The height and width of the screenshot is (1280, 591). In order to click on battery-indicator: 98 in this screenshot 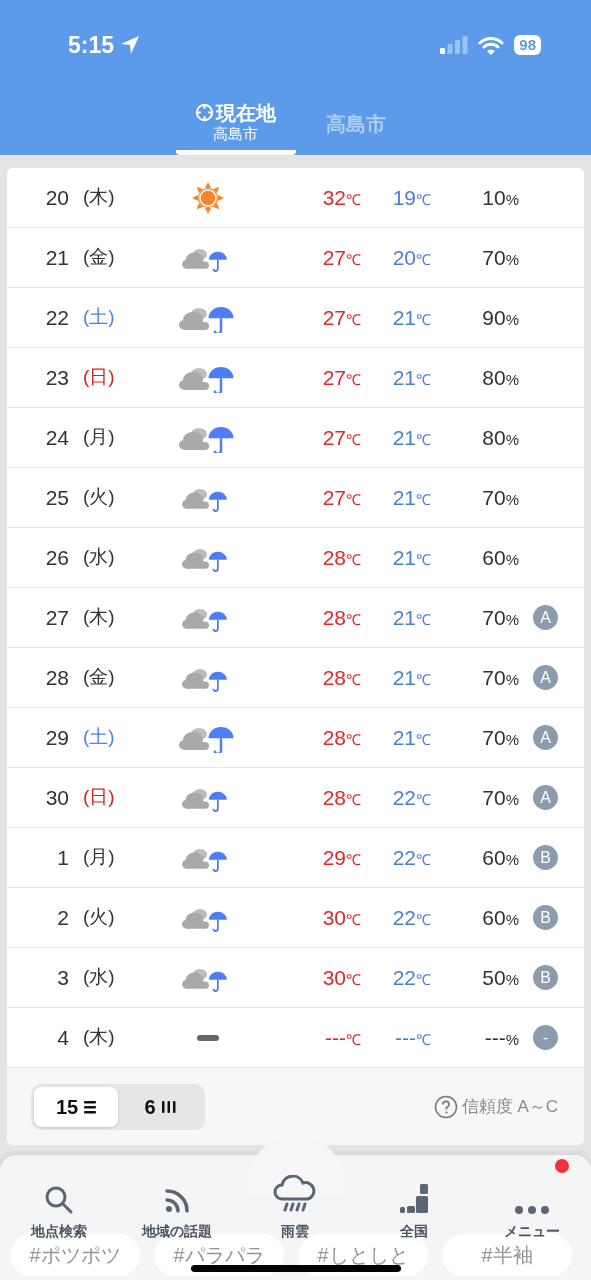, I will do `click(527, 45)`.